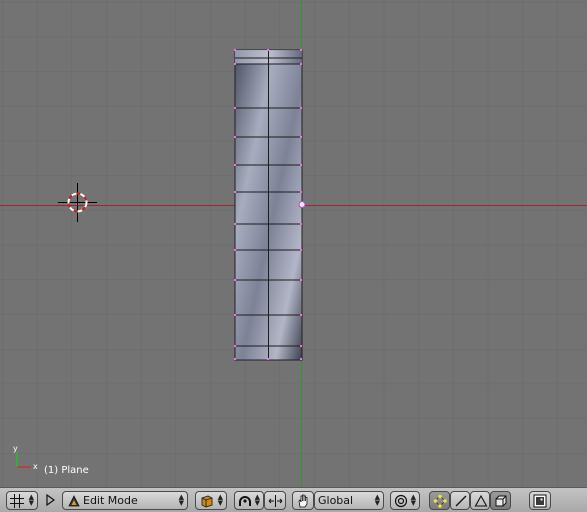  Describe the element at coordinates (207, 501) in the screenshot. I see `draw-type-icon` at that location.